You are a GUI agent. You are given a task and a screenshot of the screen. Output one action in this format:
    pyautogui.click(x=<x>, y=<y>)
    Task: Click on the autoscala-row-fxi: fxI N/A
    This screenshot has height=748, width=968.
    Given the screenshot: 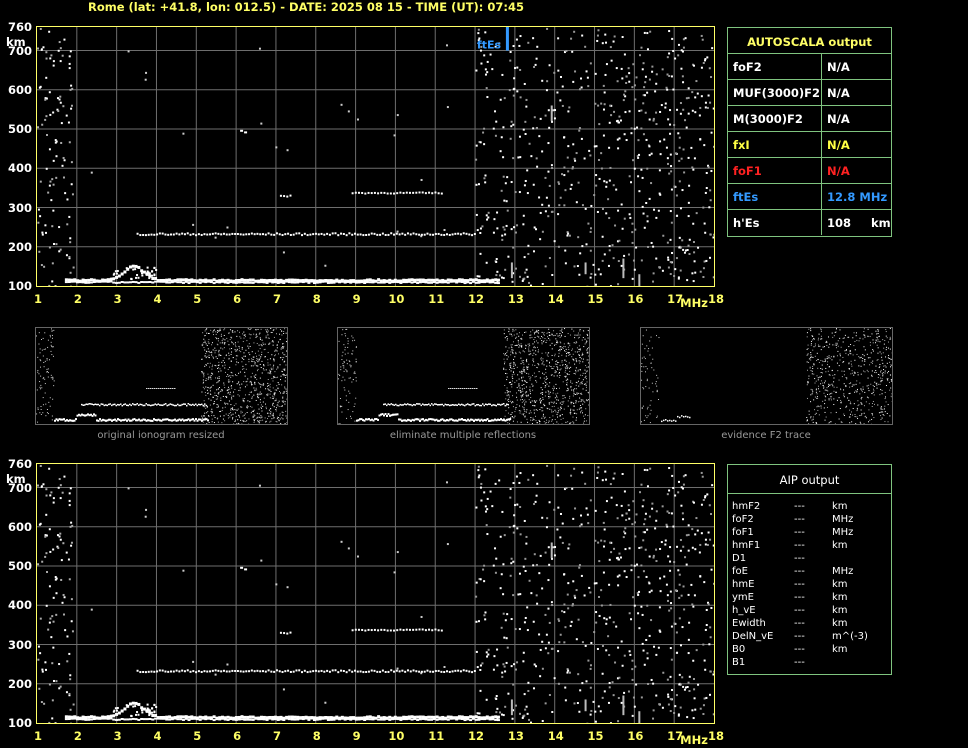 What is the action you would take?
    pyautogui.click(x=809, y=144)
    